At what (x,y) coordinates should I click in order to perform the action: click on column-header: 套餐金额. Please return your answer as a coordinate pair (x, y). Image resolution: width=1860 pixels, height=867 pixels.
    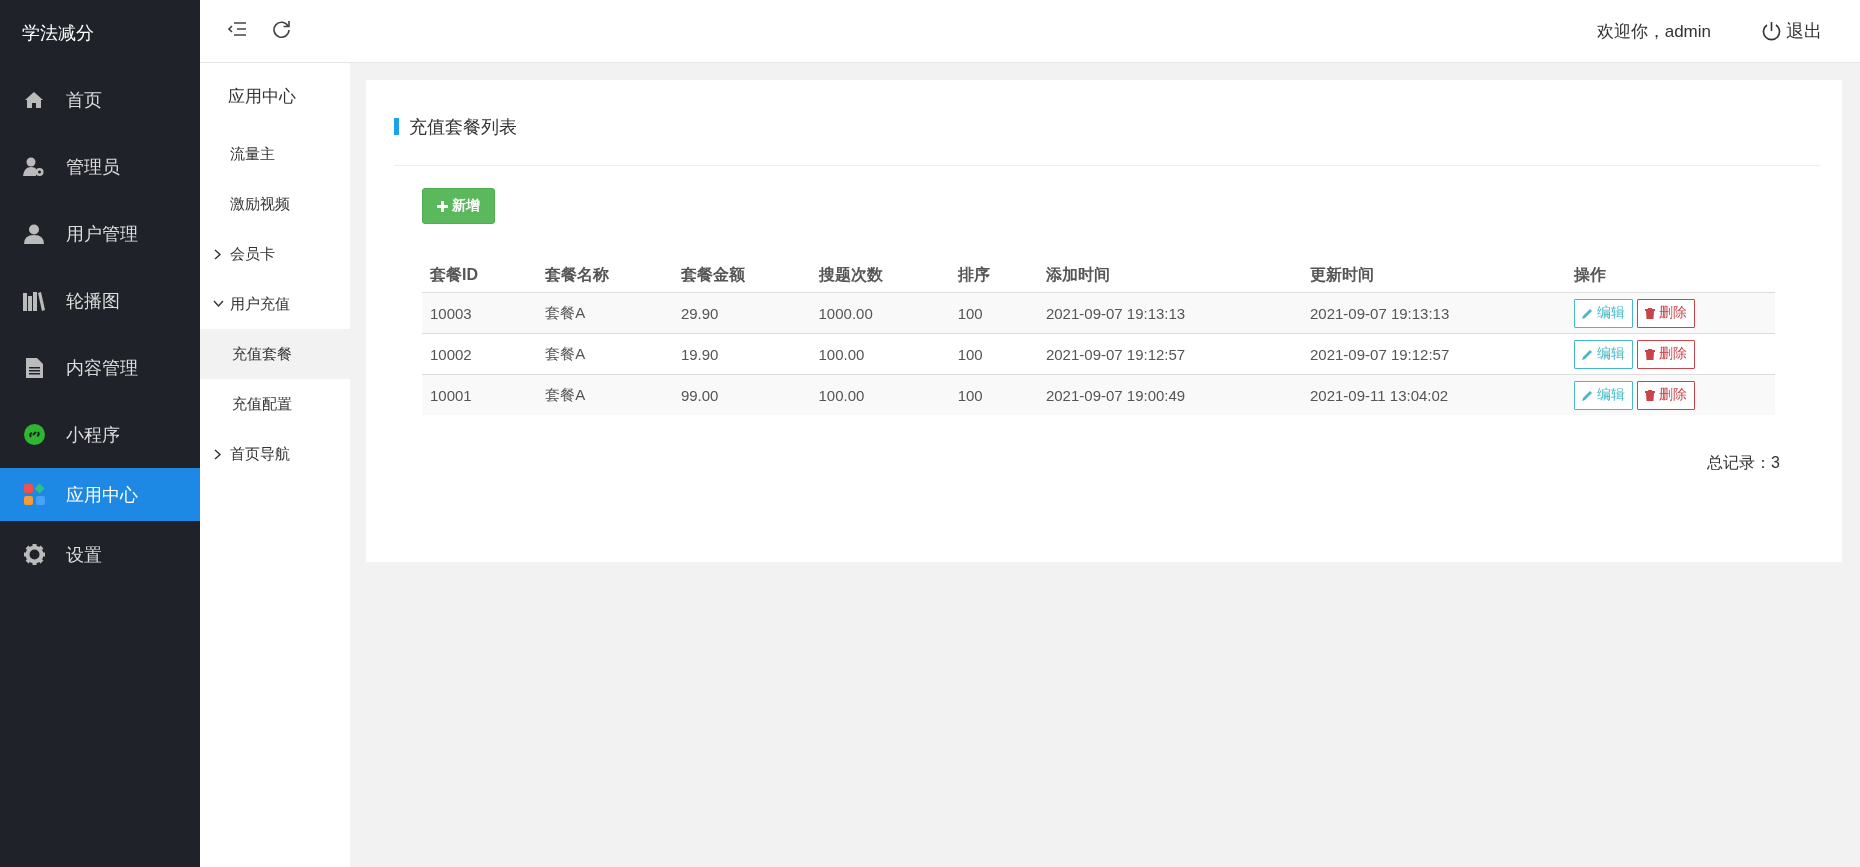
    Looking at the image, I should click on (741, 275).